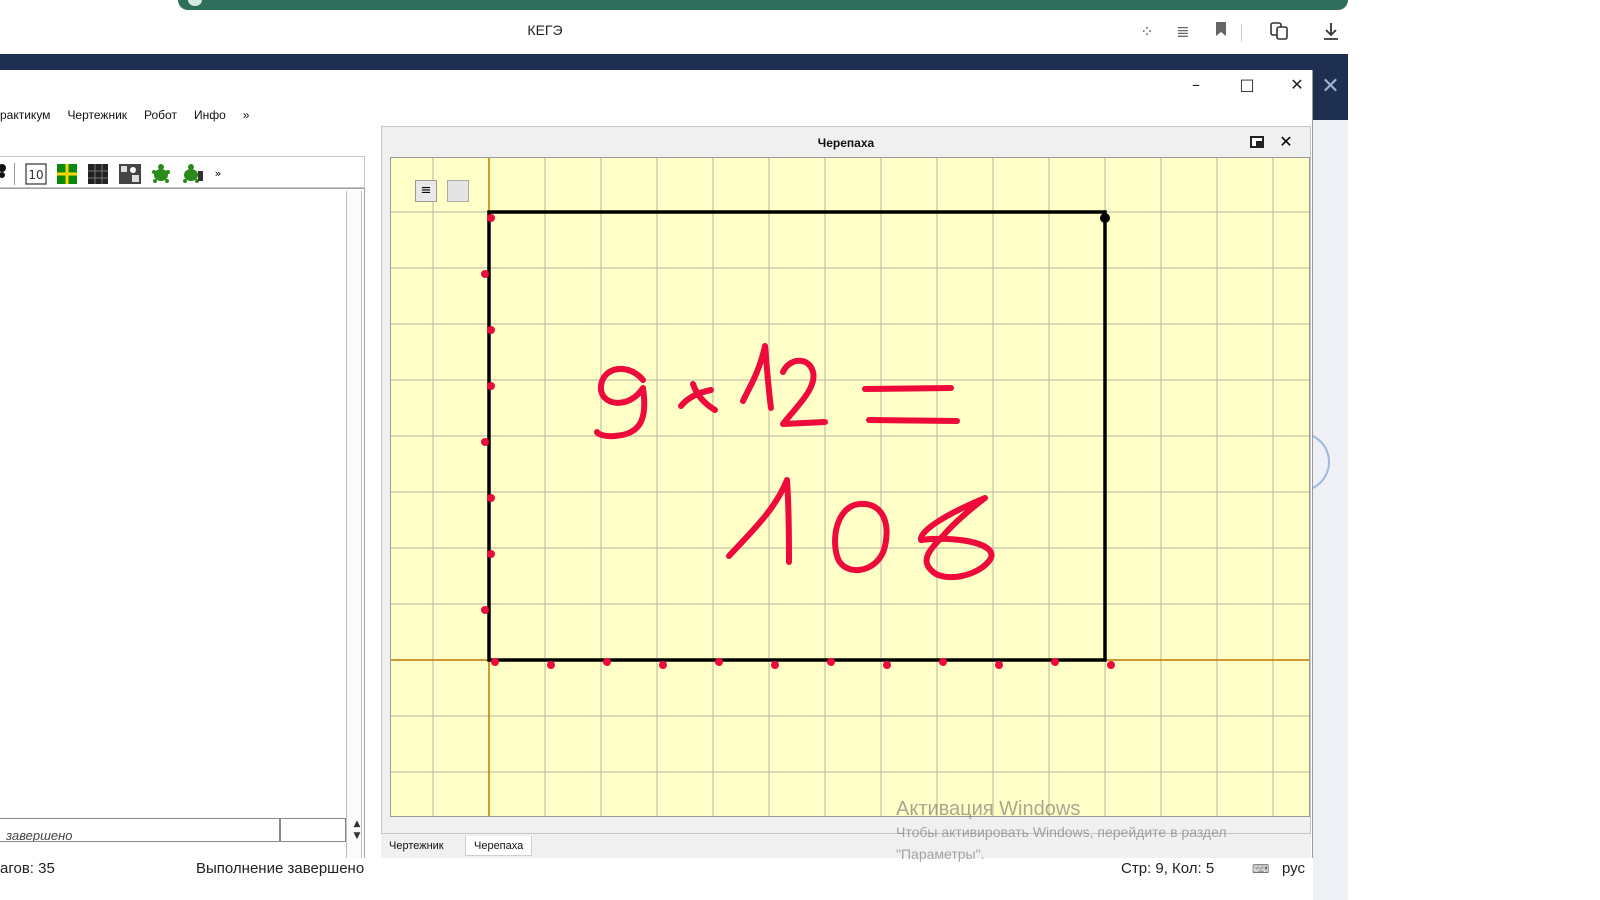 The image size is (1600, 900). I want to click on site-header-bar, so click(674, 62).